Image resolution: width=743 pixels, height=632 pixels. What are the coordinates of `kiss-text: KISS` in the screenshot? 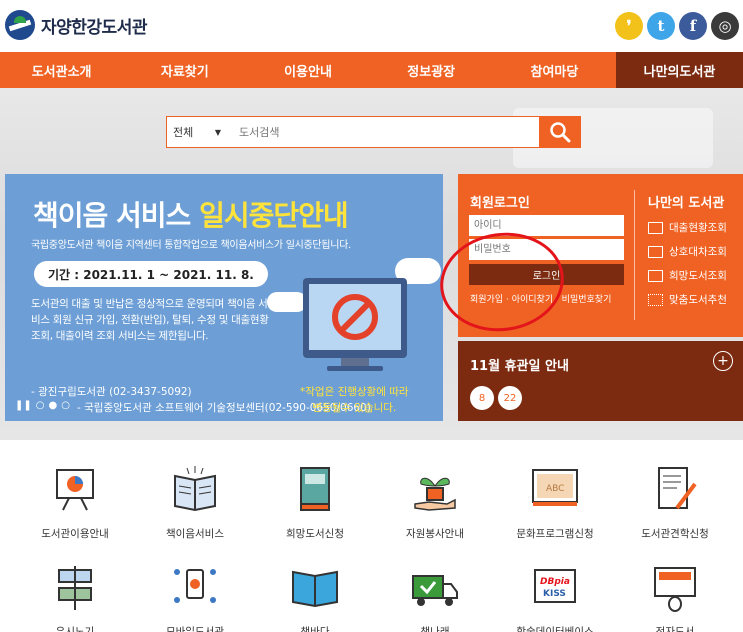 It's located at (554, 594).